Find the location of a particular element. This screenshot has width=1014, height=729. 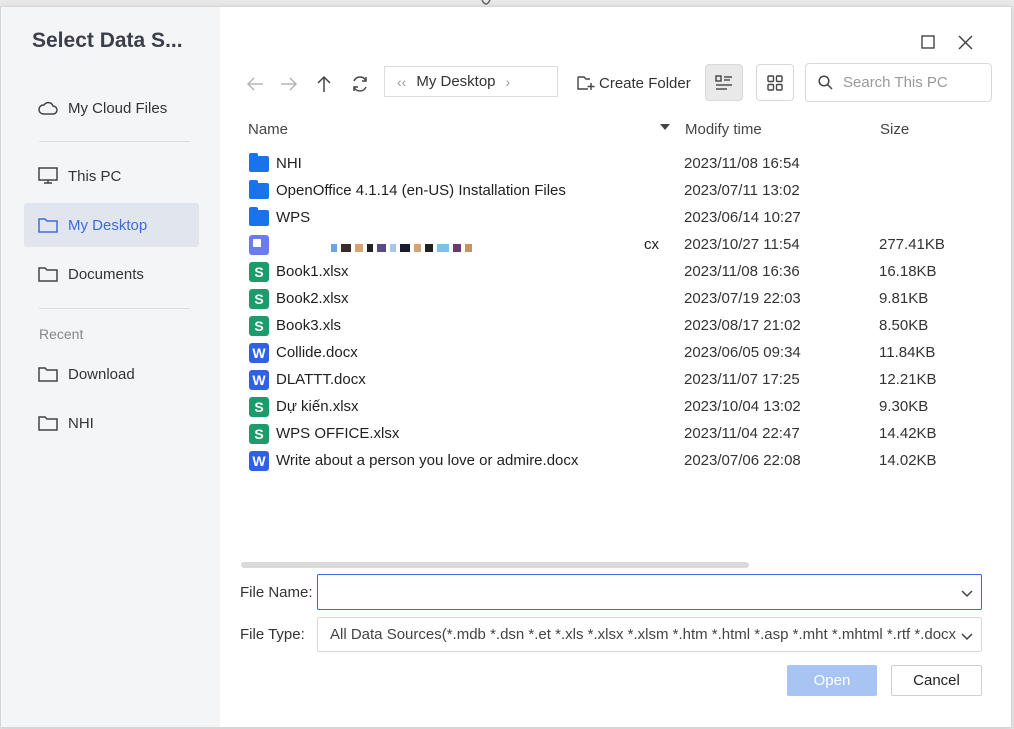

refresh-button is located at coordinates (360, 84).